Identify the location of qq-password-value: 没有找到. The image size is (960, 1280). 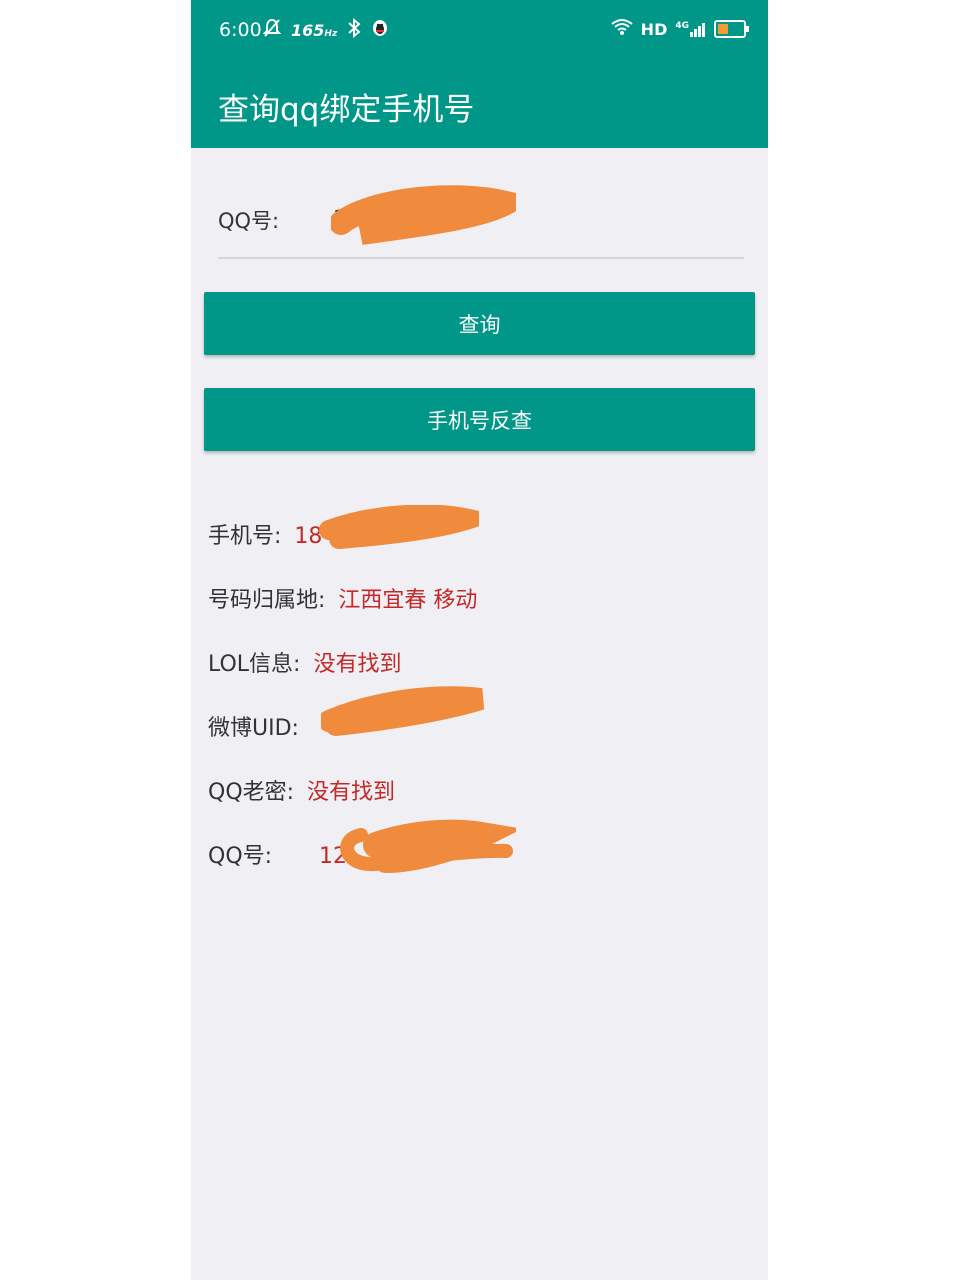
(351, 792).